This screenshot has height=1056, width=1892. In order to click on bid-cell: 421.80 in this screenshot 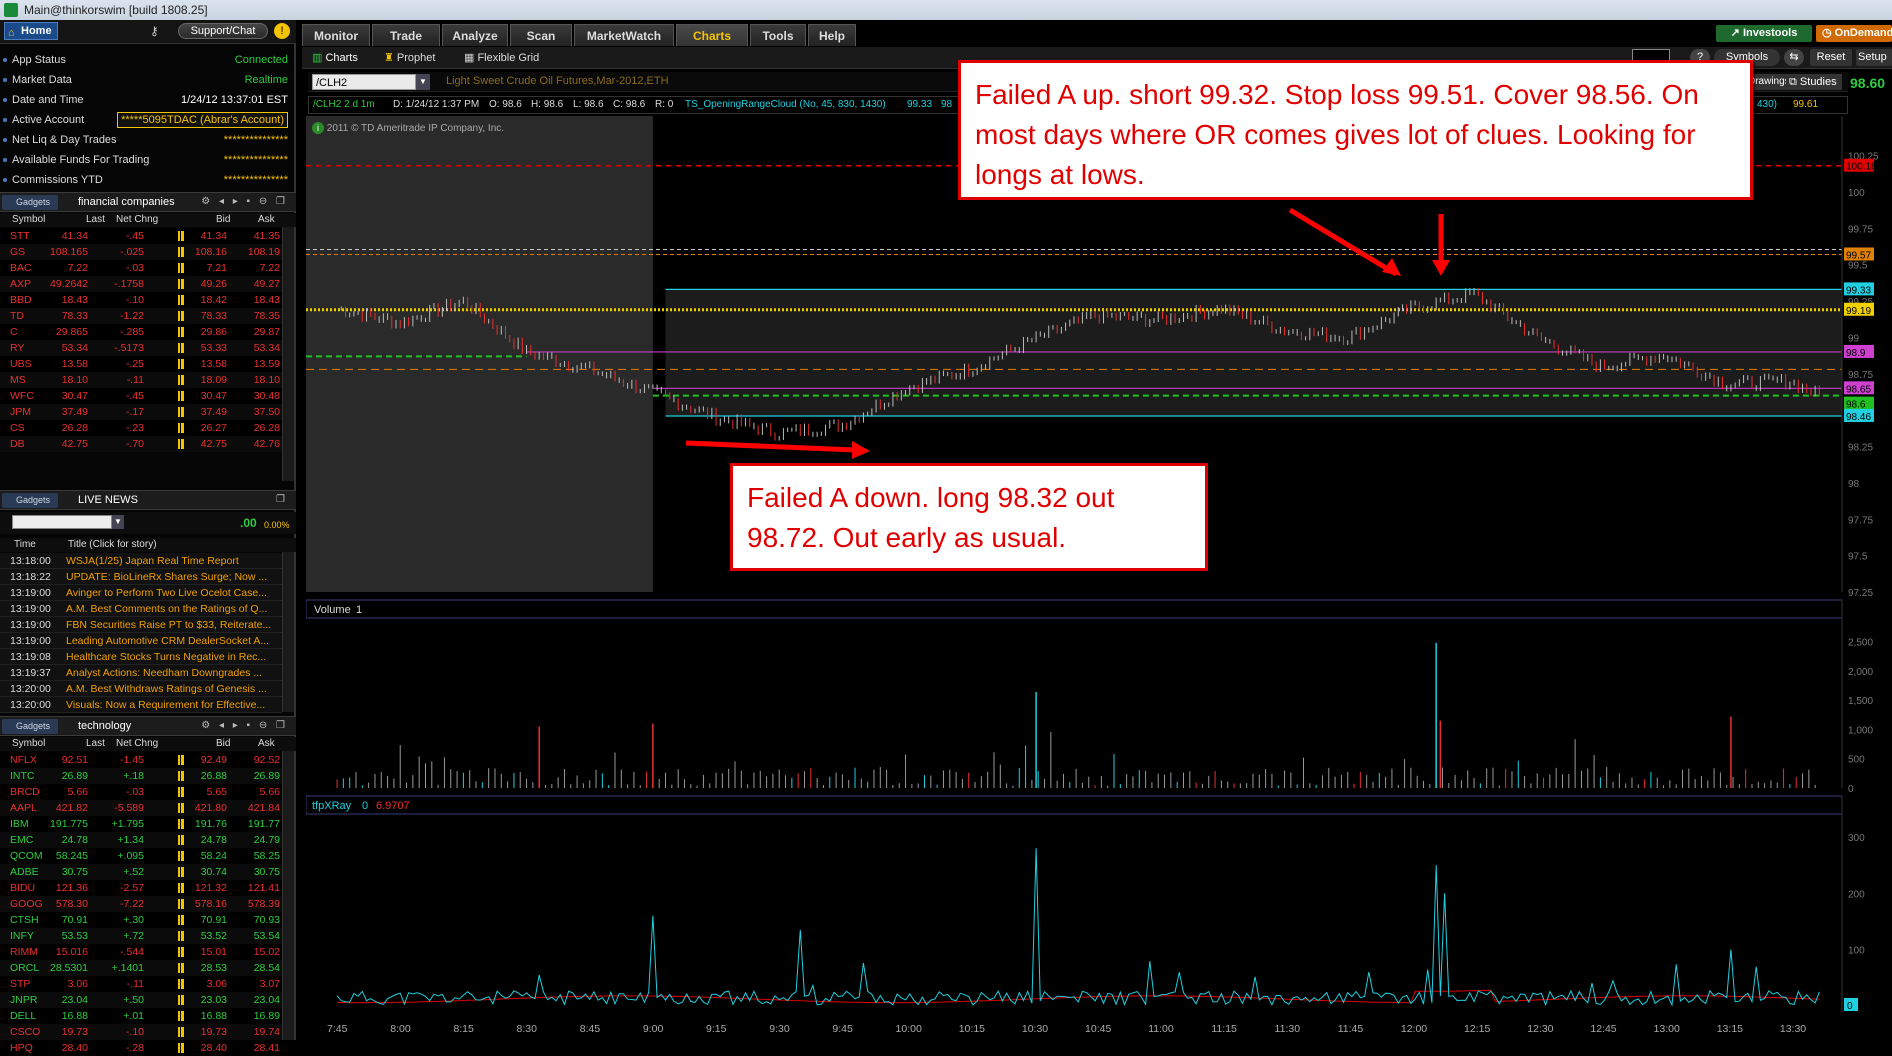, I will do `click(211, 808)`.